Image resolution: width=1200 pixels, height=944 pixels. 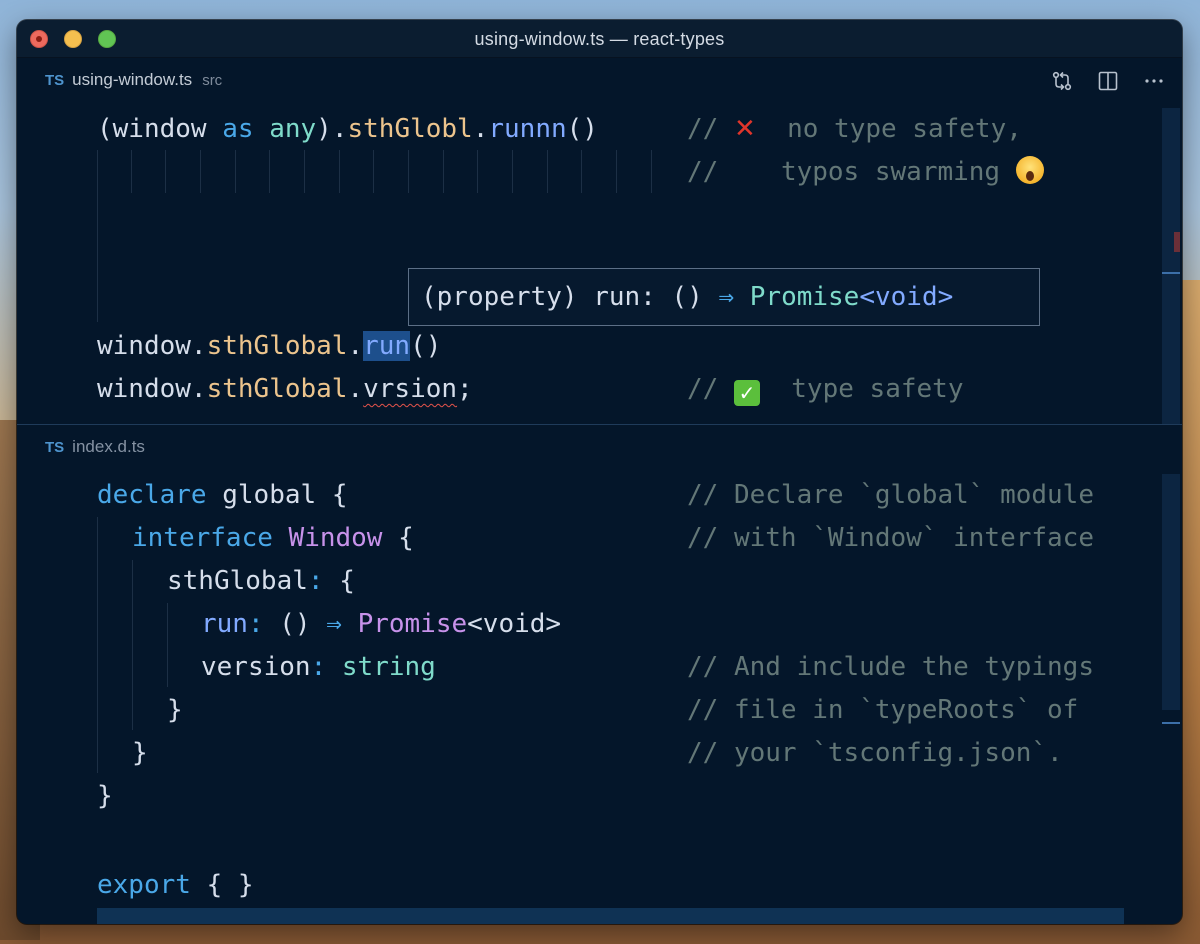 I want to click on code-token: Window, so click(x=335, y=538).